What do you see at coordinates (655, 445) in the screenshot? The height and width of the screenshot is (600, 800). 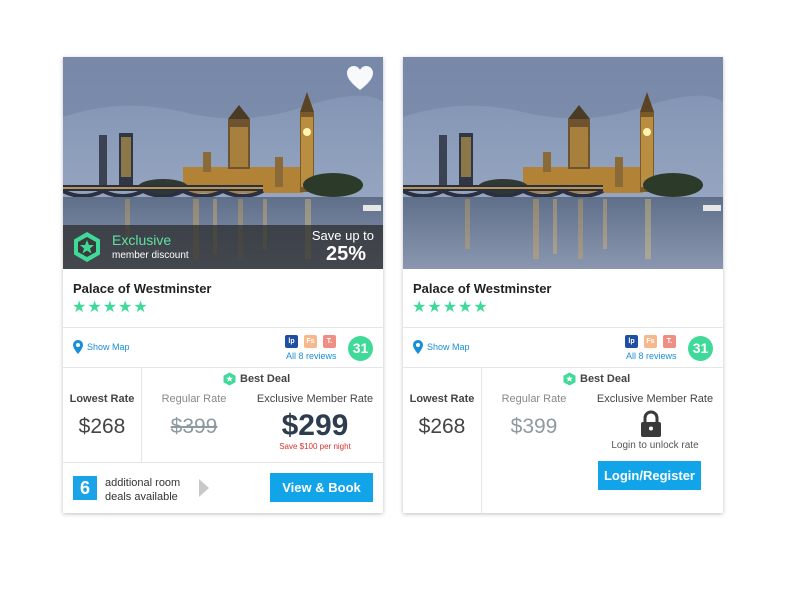 I see `unlock-rate-text: Login to unlock rate` at bounding box center [655, 445].